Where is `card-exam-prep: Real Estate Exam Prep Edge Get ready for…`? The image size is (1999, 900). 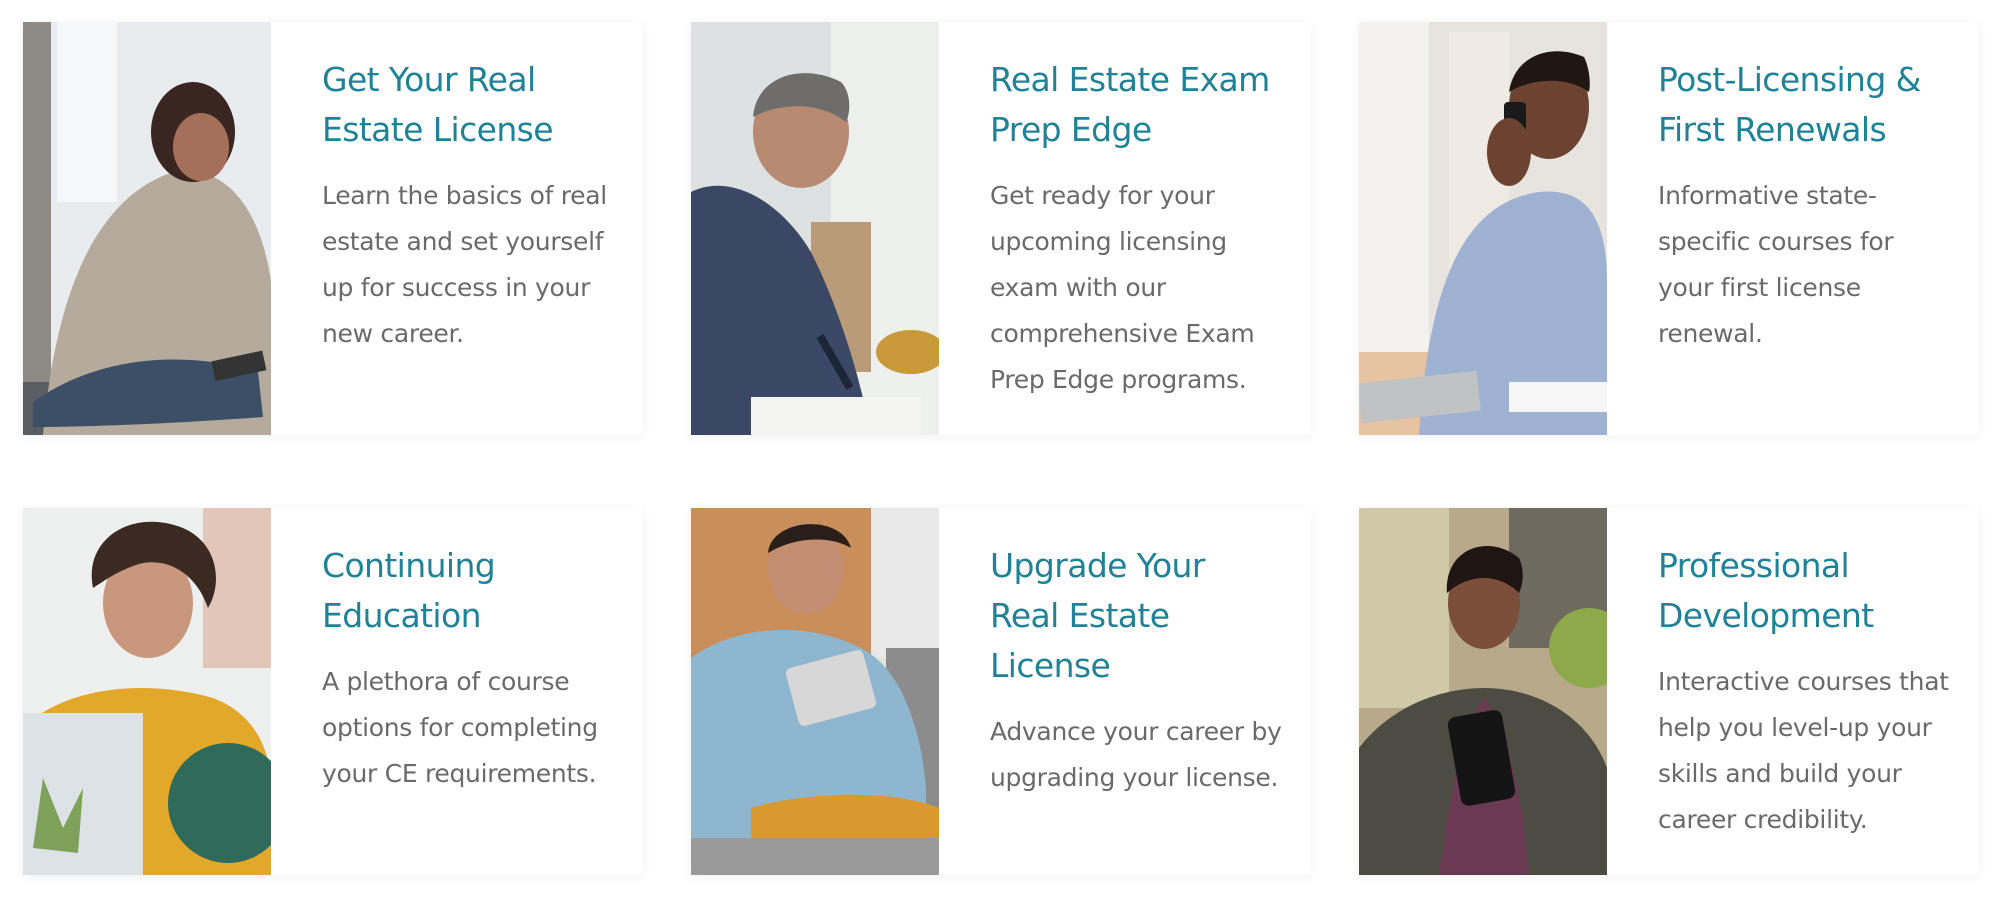 card-exam-prep: Real Estate Exam Prep Edge Get ready for… is located at coordinates (1001, 228).